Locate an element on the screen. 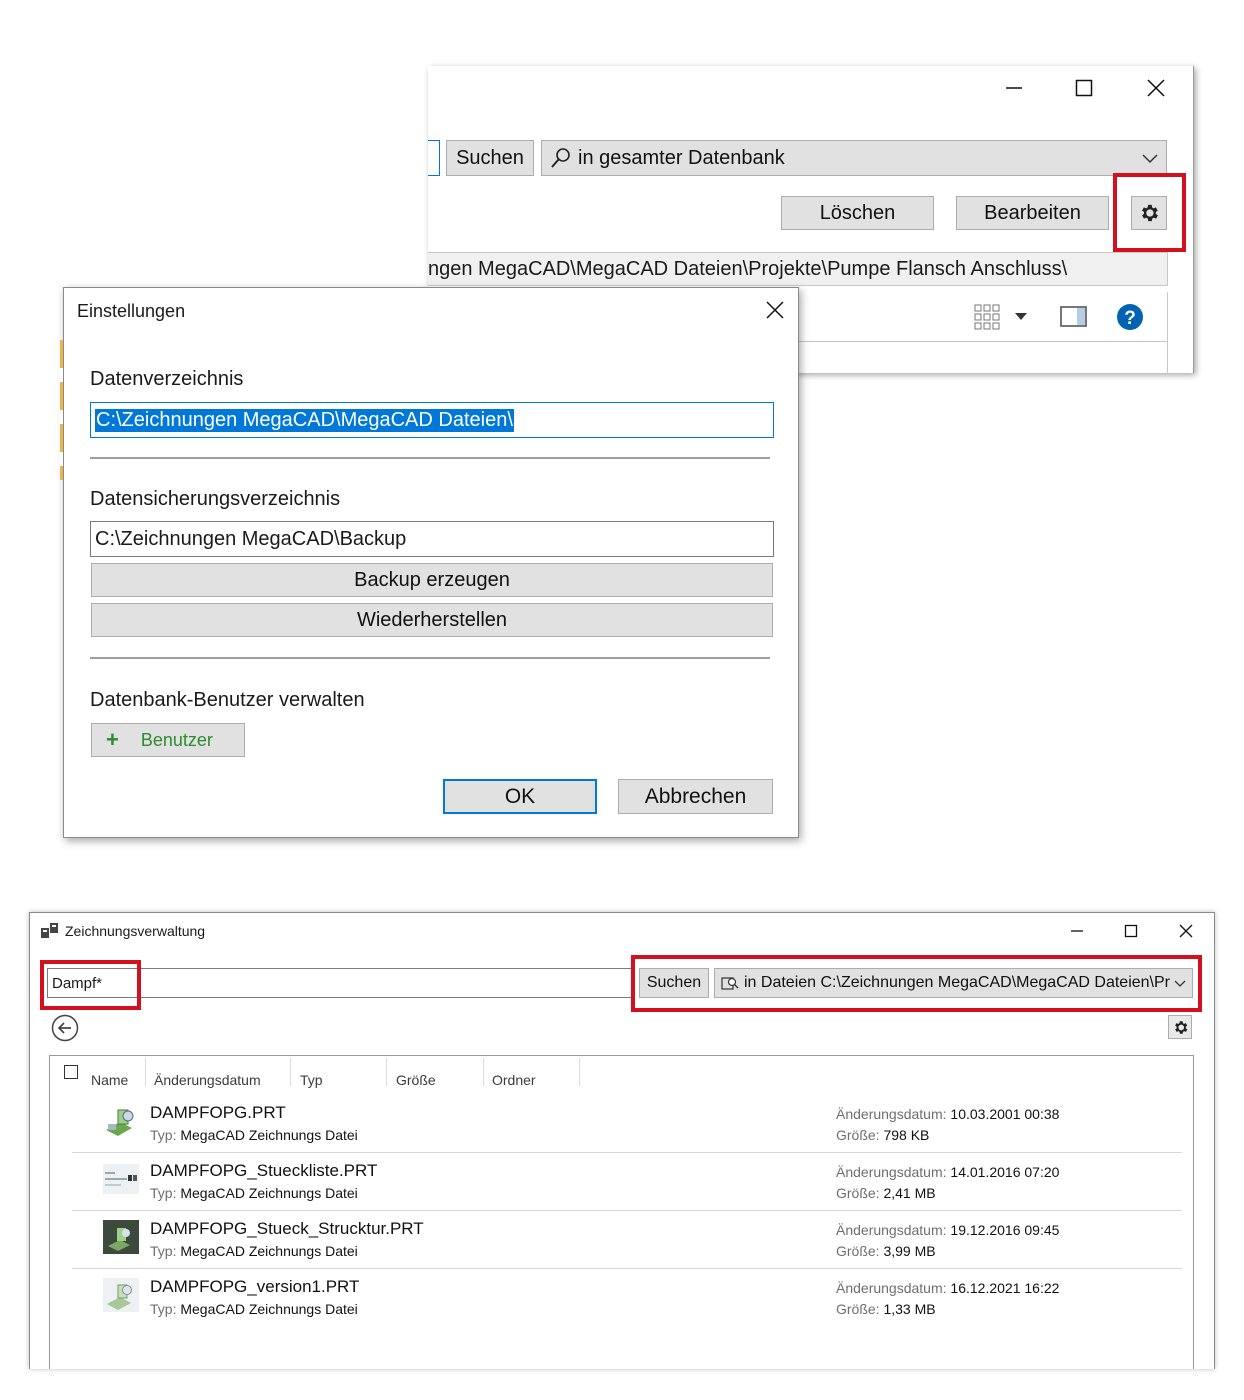 The image size is (1244, 1400). file-size-text: 798 KB is located at coordinates (906, 1135).